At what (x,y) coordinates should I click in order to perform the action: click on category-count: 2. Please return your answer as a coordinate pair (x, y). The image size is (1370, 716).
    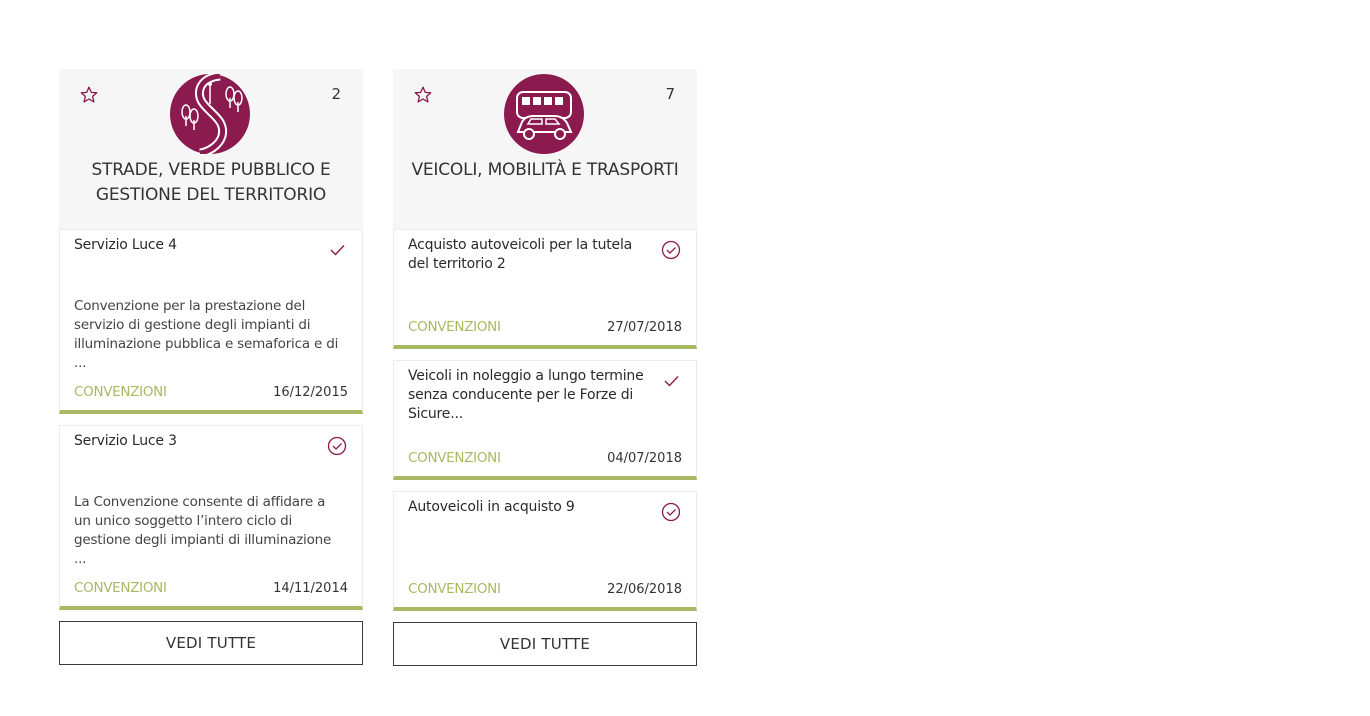
    Looking at the image, I should click on (336, 94).